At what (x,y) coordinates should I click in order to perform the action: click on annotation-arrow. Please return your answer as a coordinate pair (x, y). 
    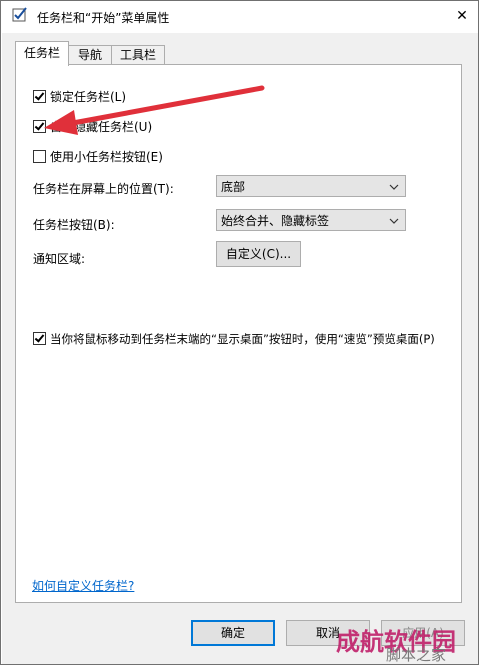
    Looking at the image, I should click on (154, 110).